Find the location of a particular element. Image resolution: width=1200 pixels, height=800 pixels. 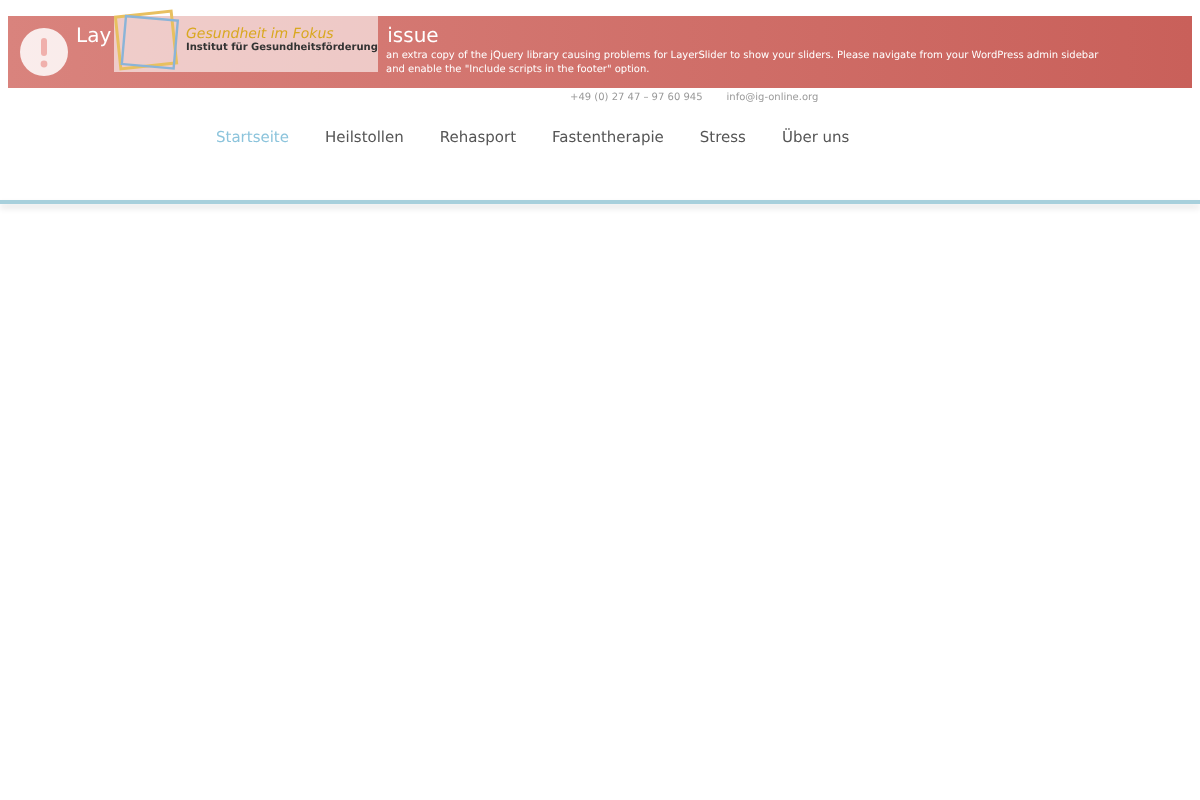

alert-icon is located at coordinates (44, 52).